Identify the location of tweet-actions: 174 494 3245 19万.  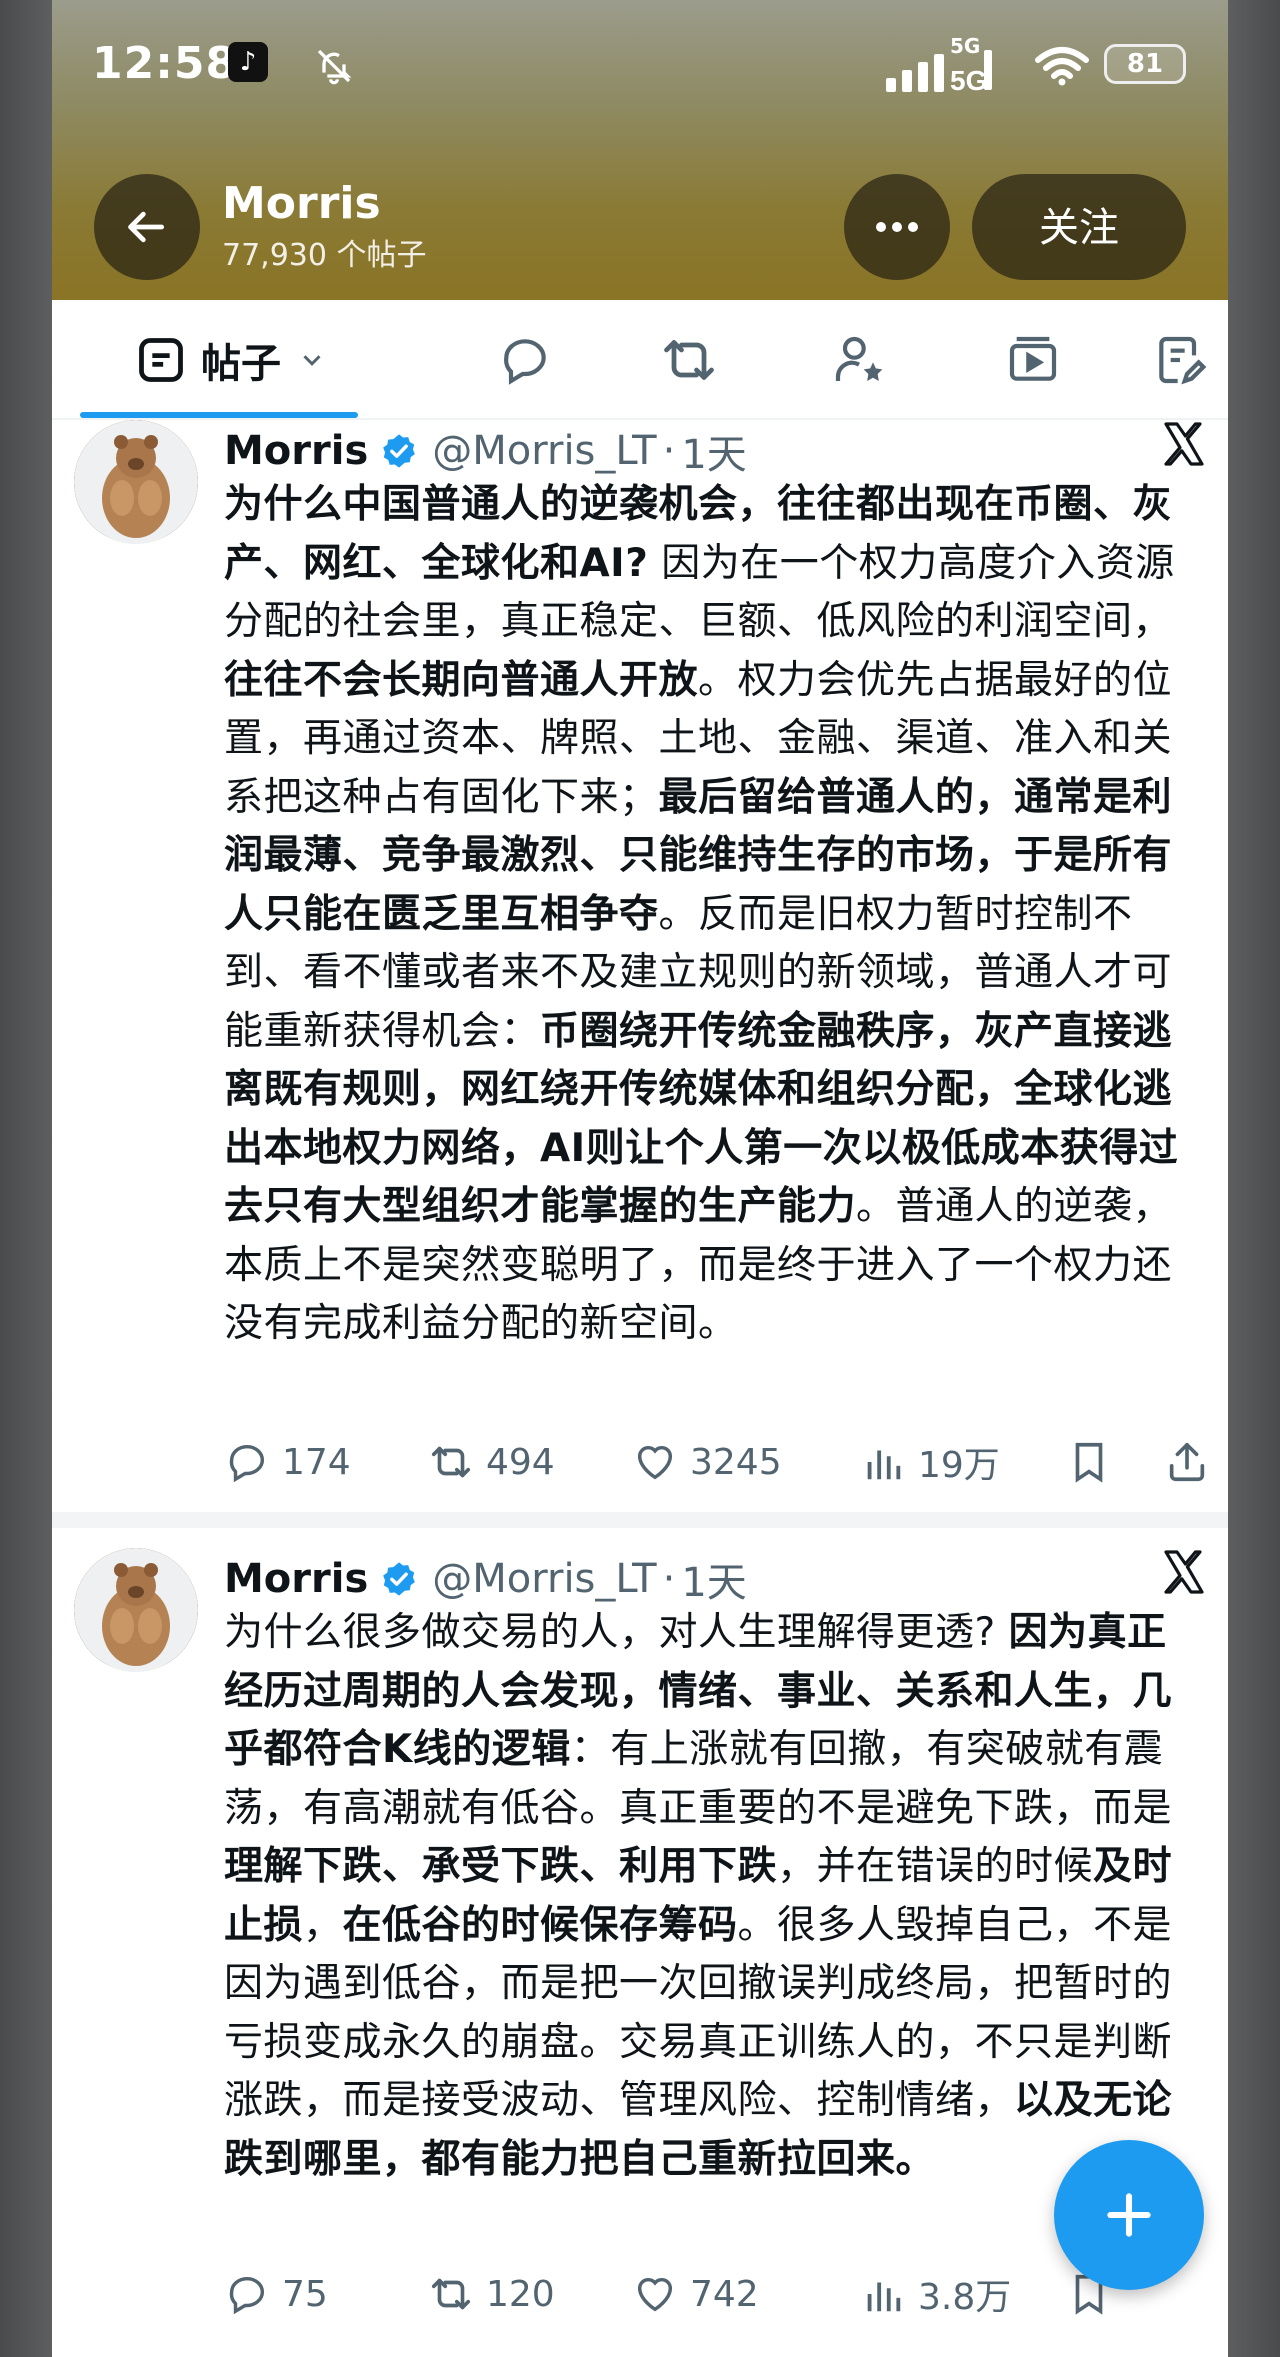
(719, 1462).